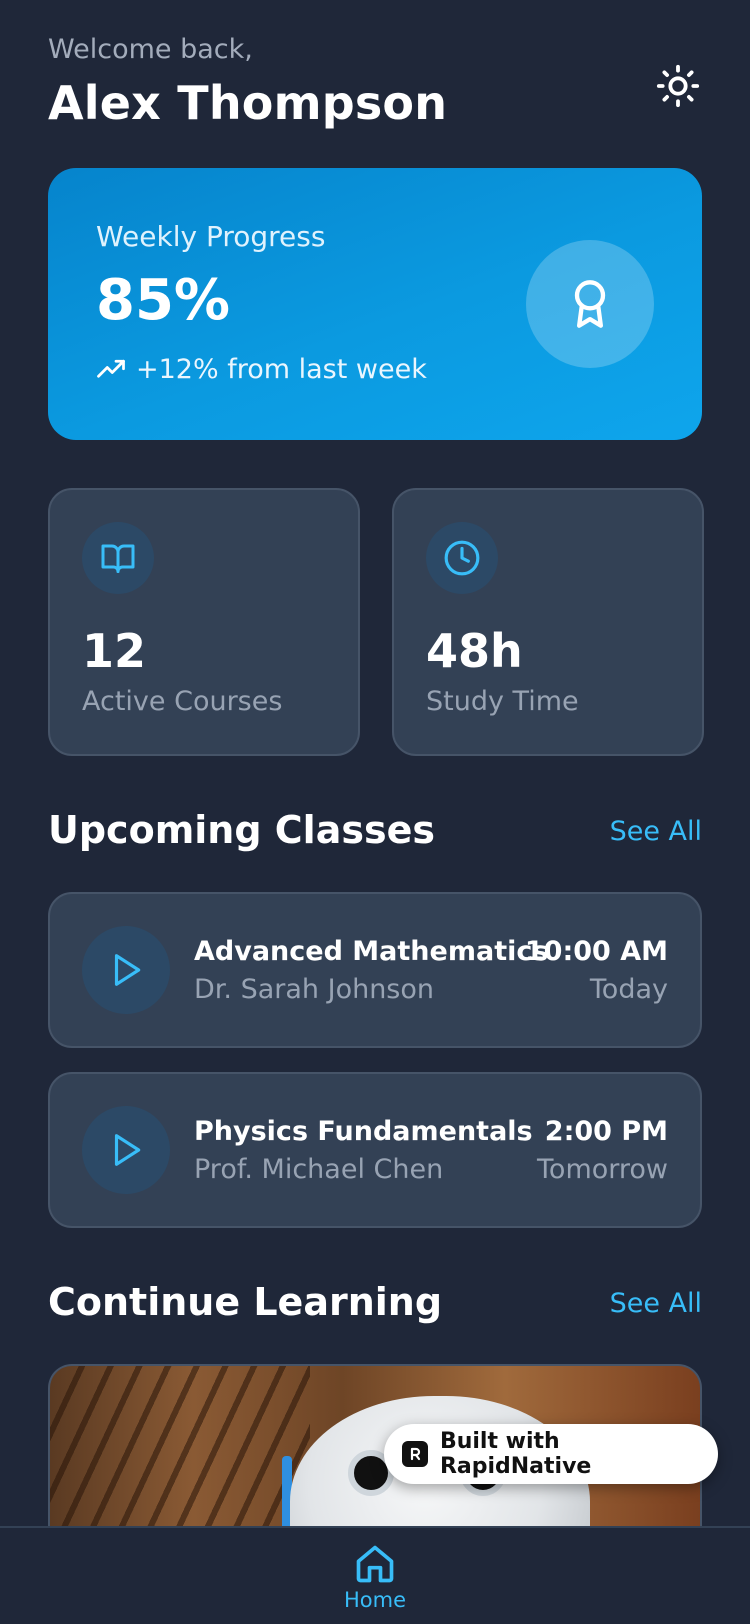 This screenshot has height=1624, width=750. What do you see at coordinates (241, 830) in the screenshot?
I see `upcoming-classes-title: Upcoming Classes` at bounding box center [241, 830].